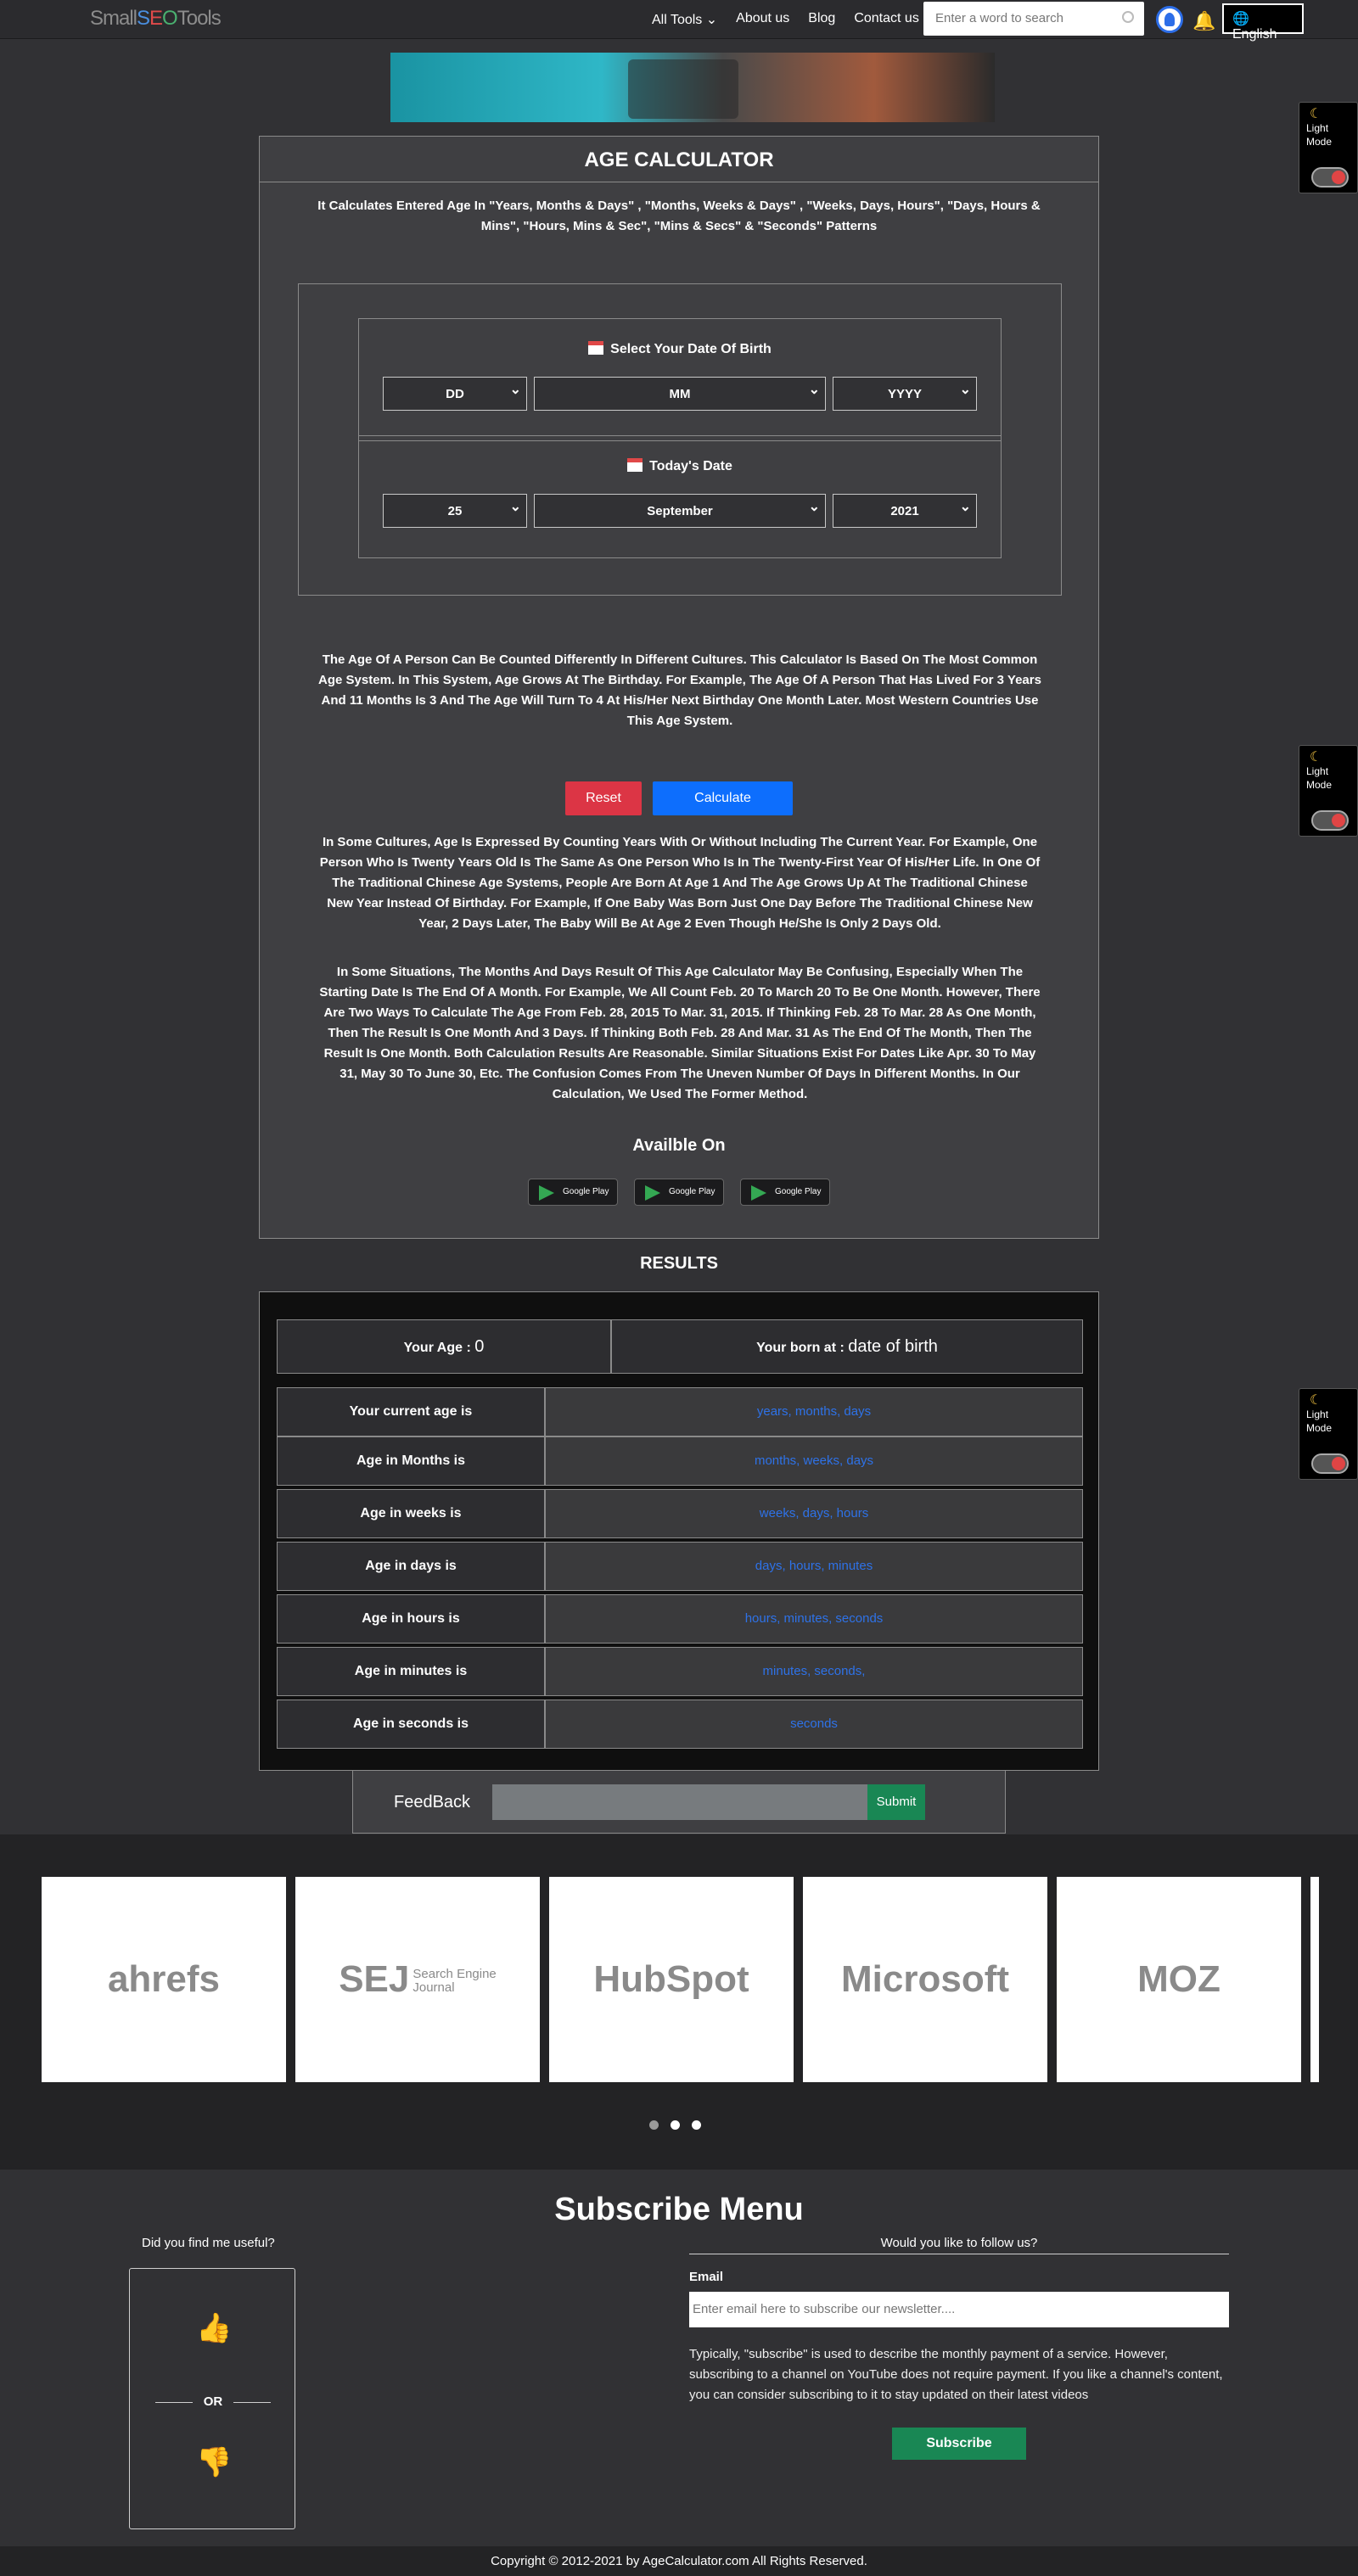 The height and width of the screenshot is (2576, 1358). What do you see at coordinates (156, 19) in the screenshot?
I see `site-logo: SmallSEOTools` at bounding box center [156, 19].